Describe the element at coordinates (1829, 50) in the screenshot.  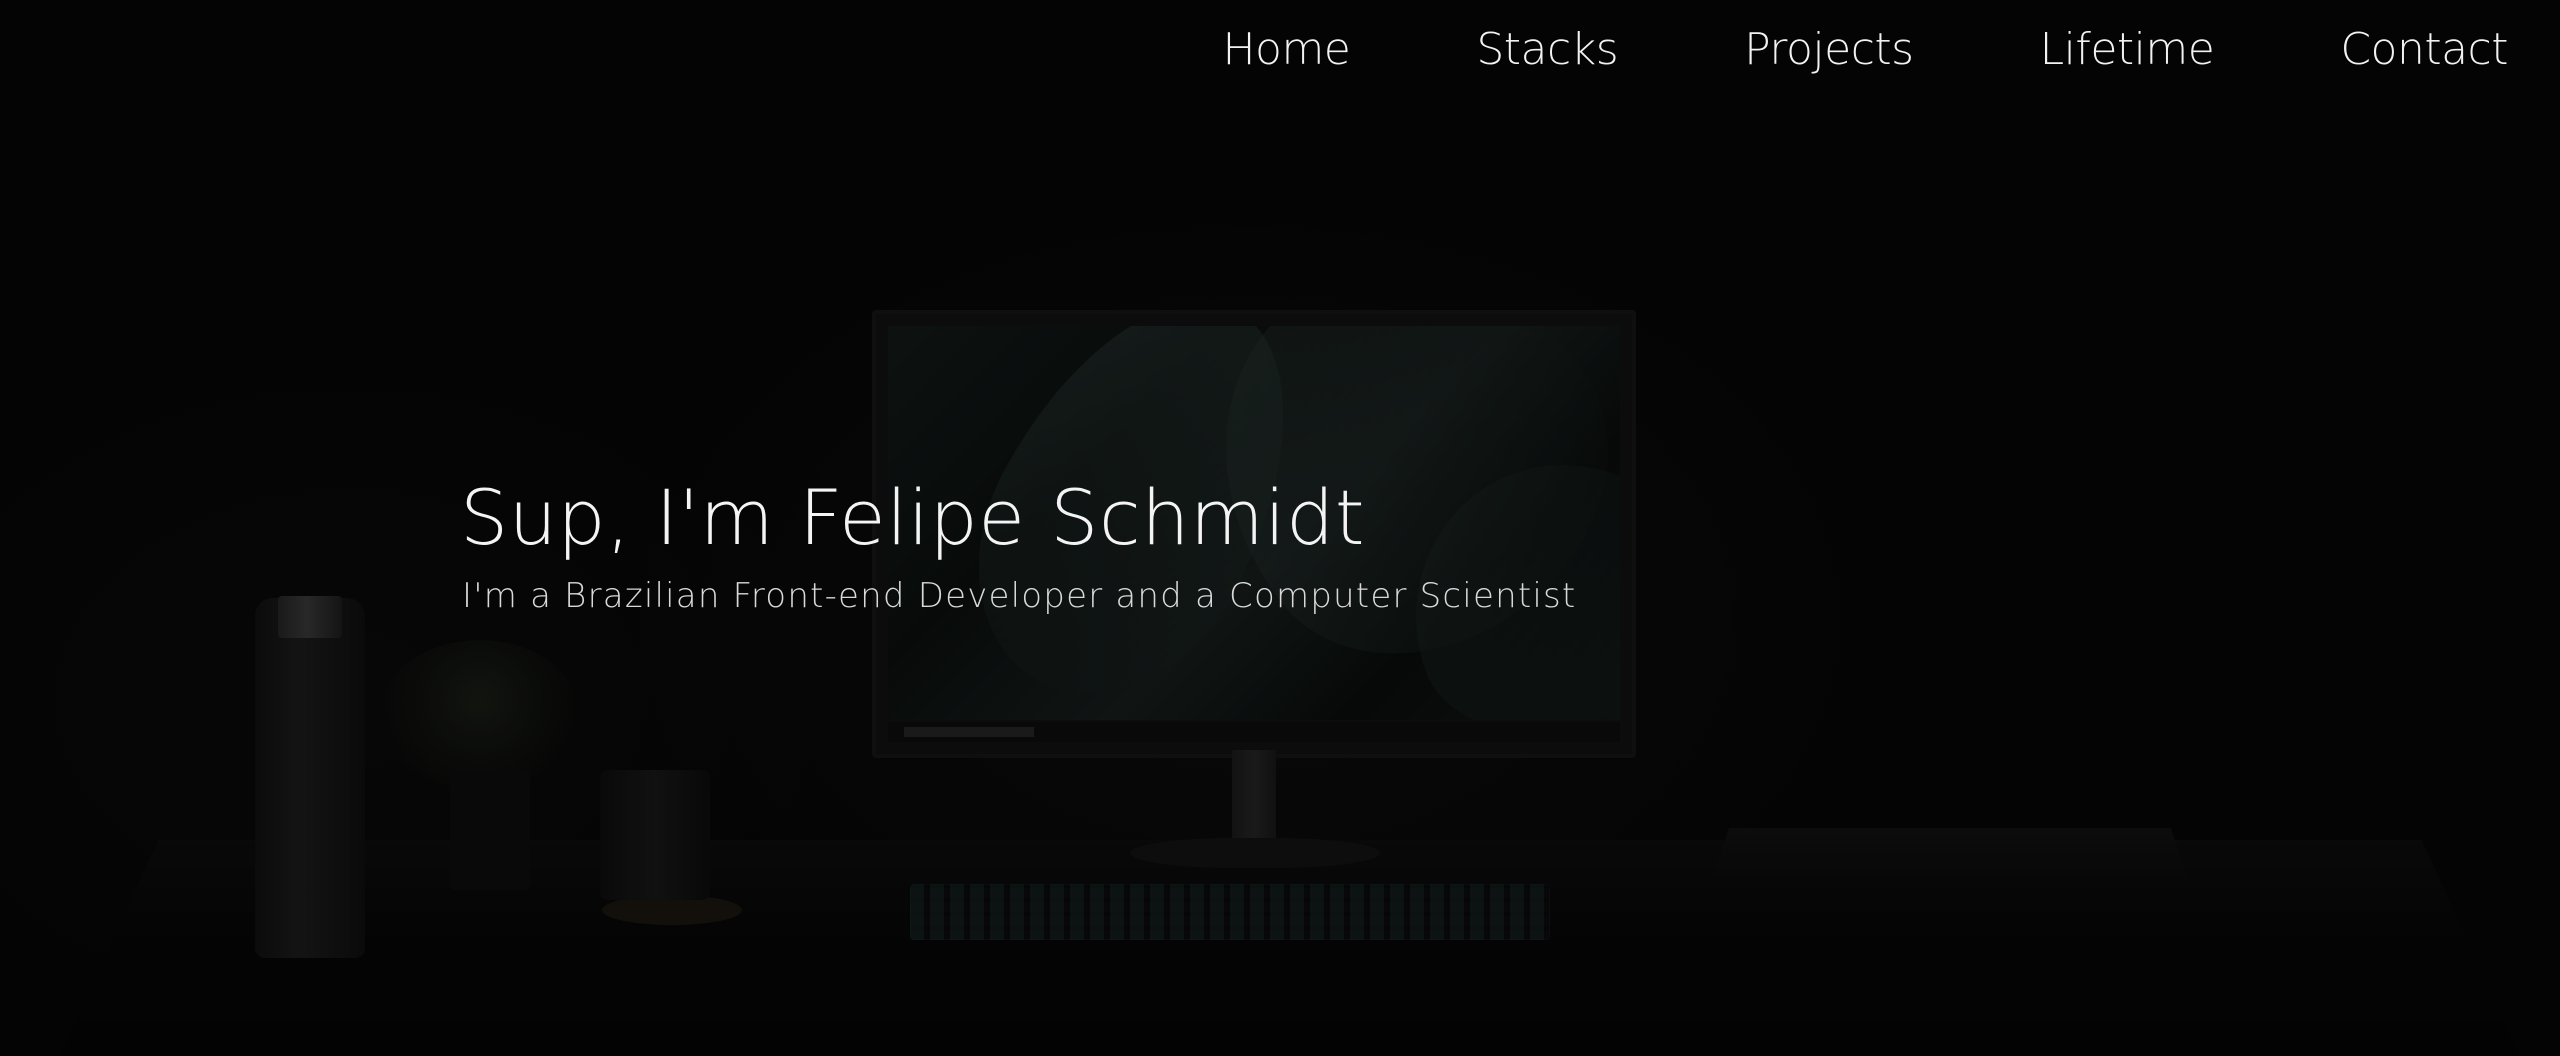
I see `nav-link-projects: Projects` at that location.